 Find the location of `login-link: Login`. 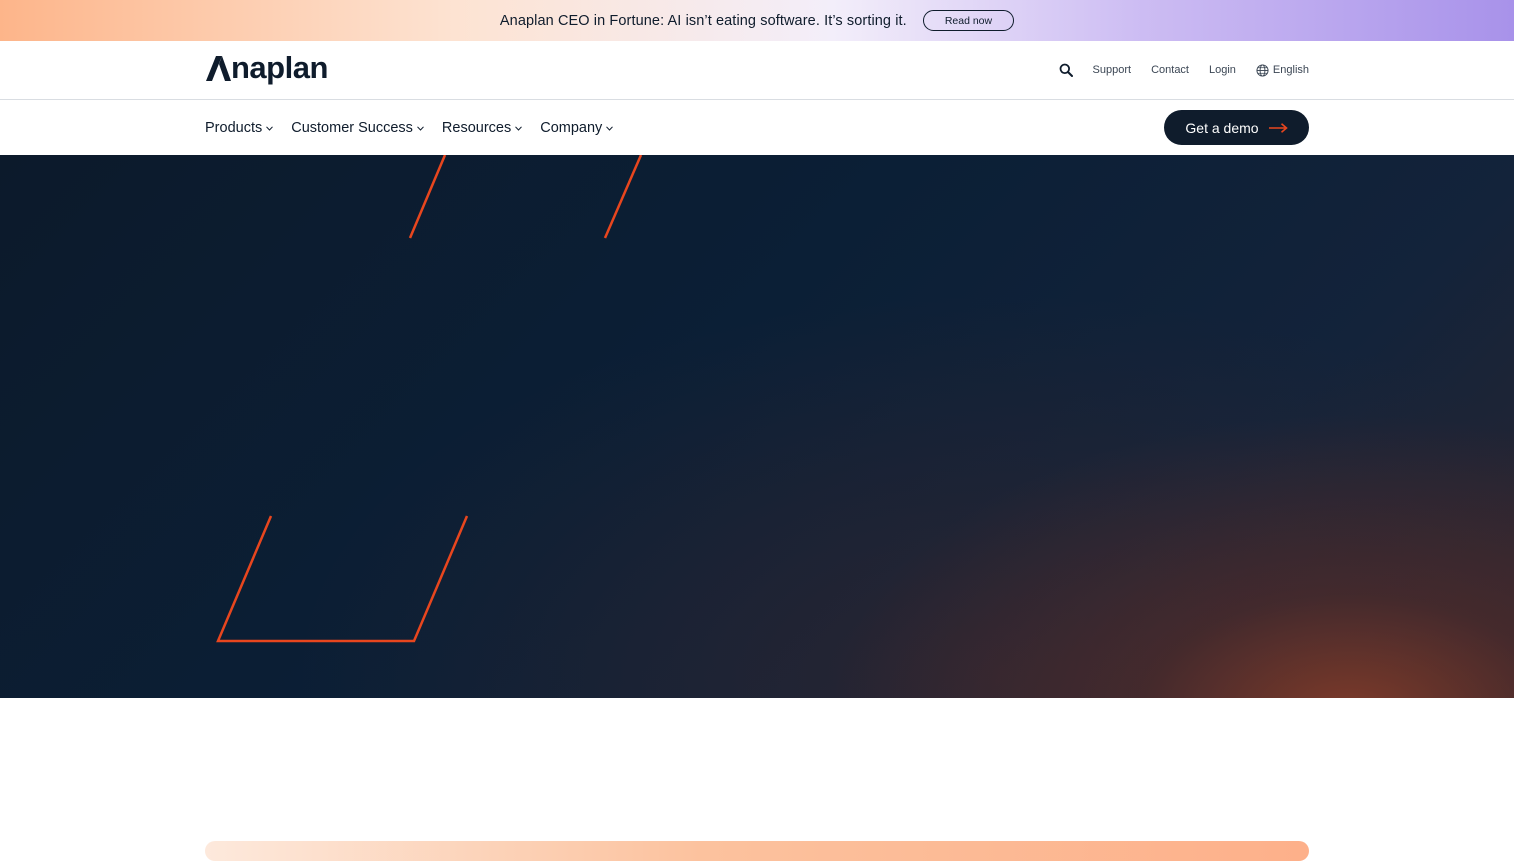

login-link: Login is located at coordinates (1222, 70).